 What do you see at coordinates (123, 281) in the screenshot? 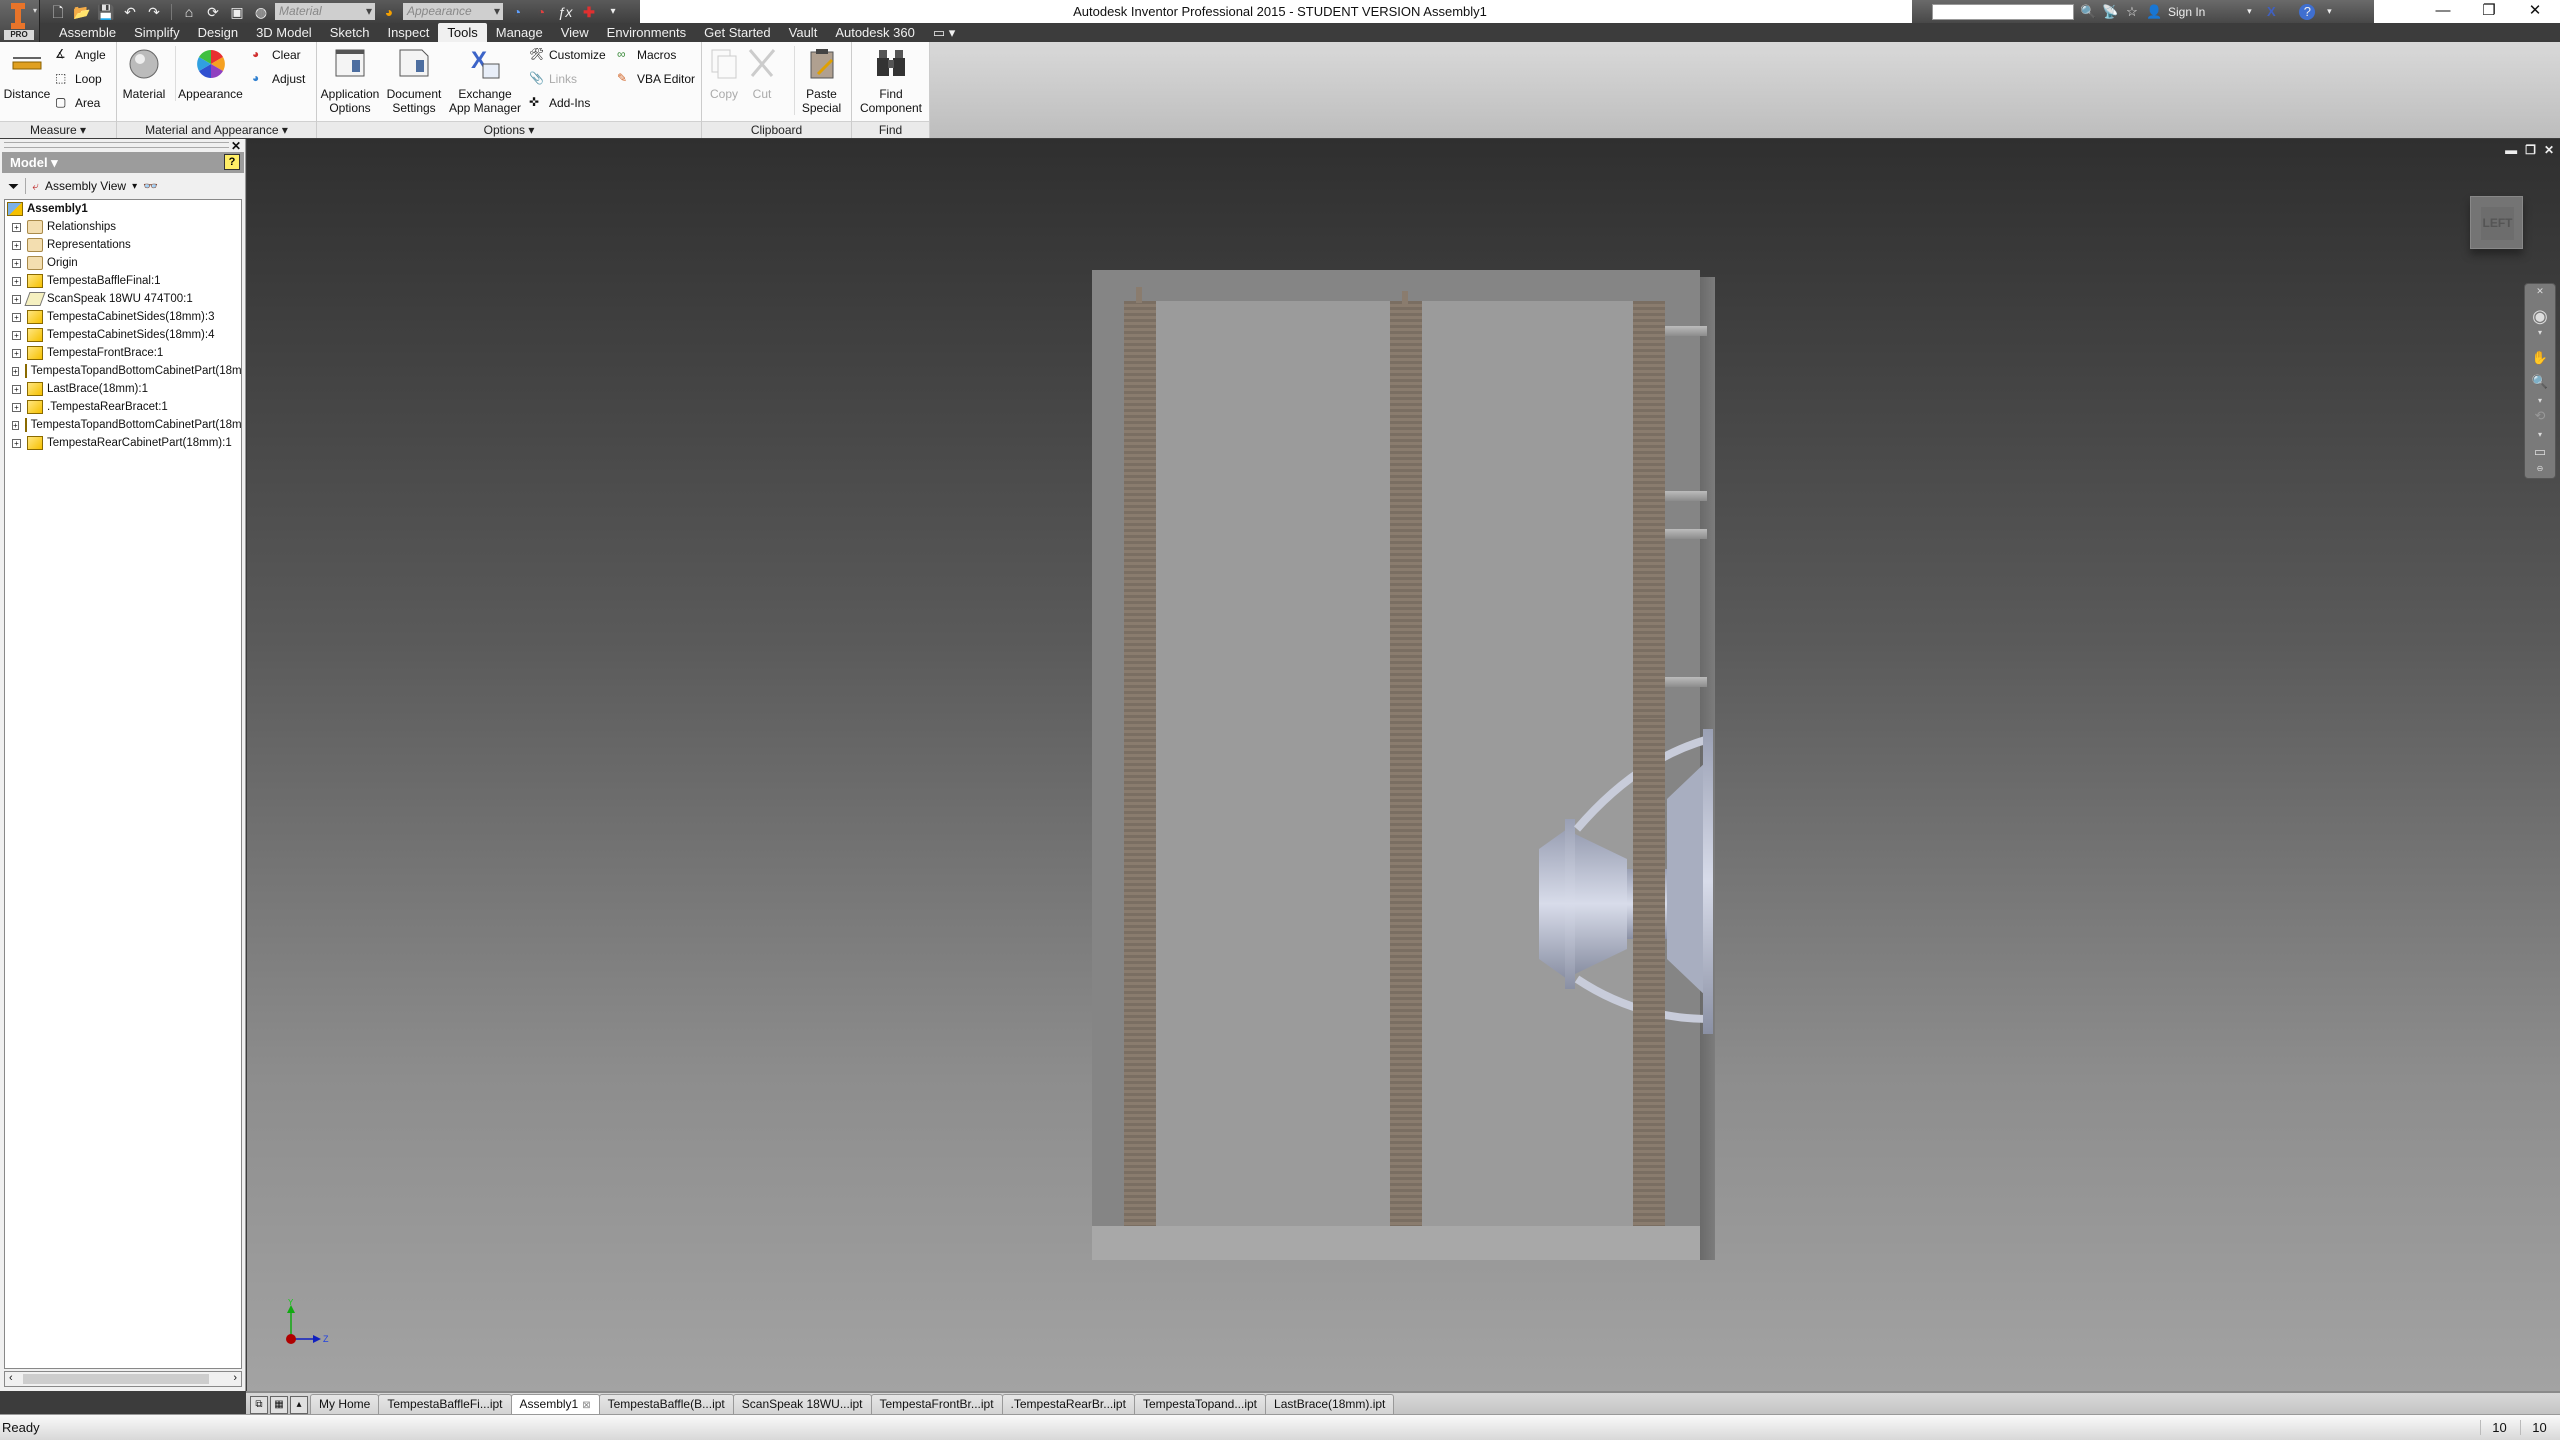
I see `tree-node: + TempestaBaffleFinal:1` at bounding box center [123, 281].